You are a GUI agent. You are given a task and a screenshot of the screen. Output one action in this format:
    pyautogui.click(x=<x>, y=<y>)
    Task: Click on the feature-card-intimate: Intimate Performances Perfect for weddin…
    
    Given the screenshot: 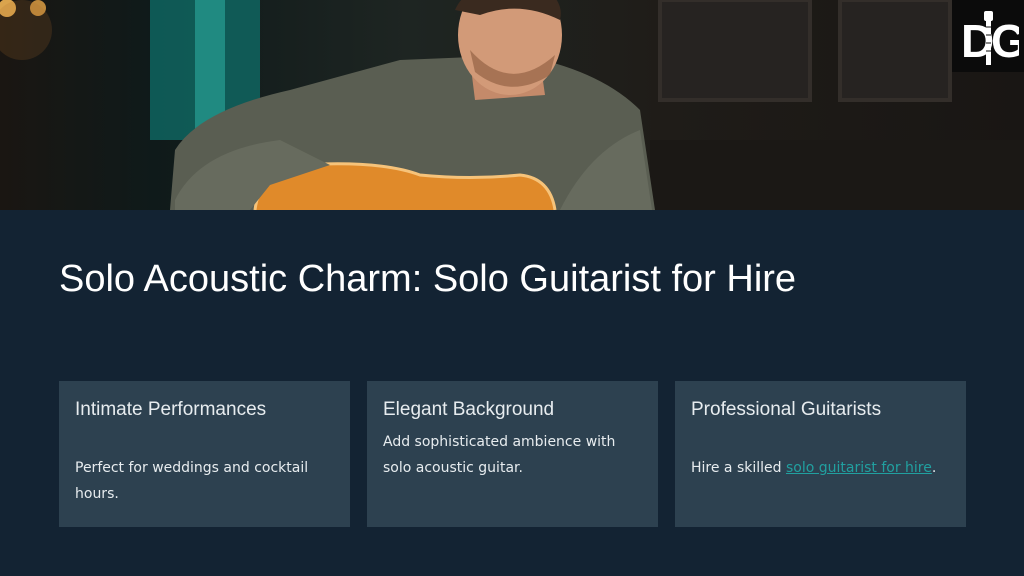 What is the action you would take?
    pyautogui.click(x=204, y=454)
    